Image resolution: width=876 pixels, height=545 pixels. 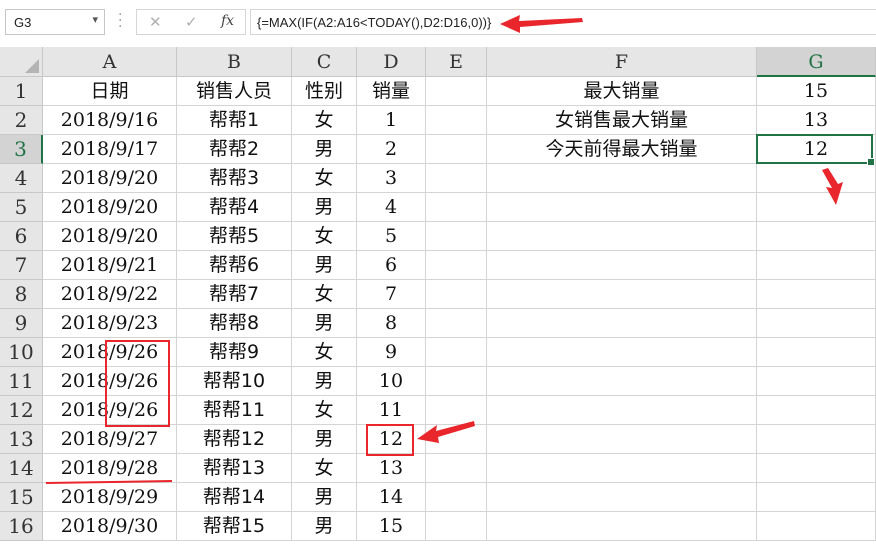 I want to click on cell-f11, so click(x=622, y=381).